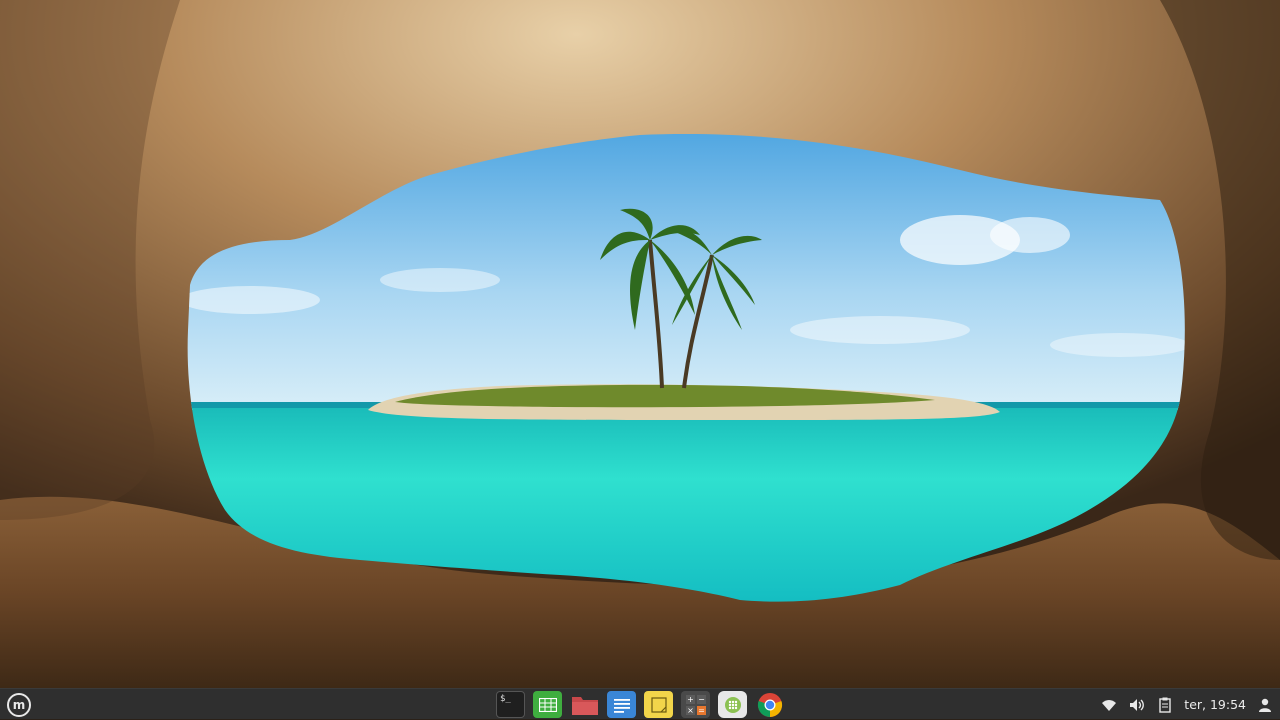 This screenshot has height=720, width=1280. I want to click on chrome-launcher, so click(769, 704).